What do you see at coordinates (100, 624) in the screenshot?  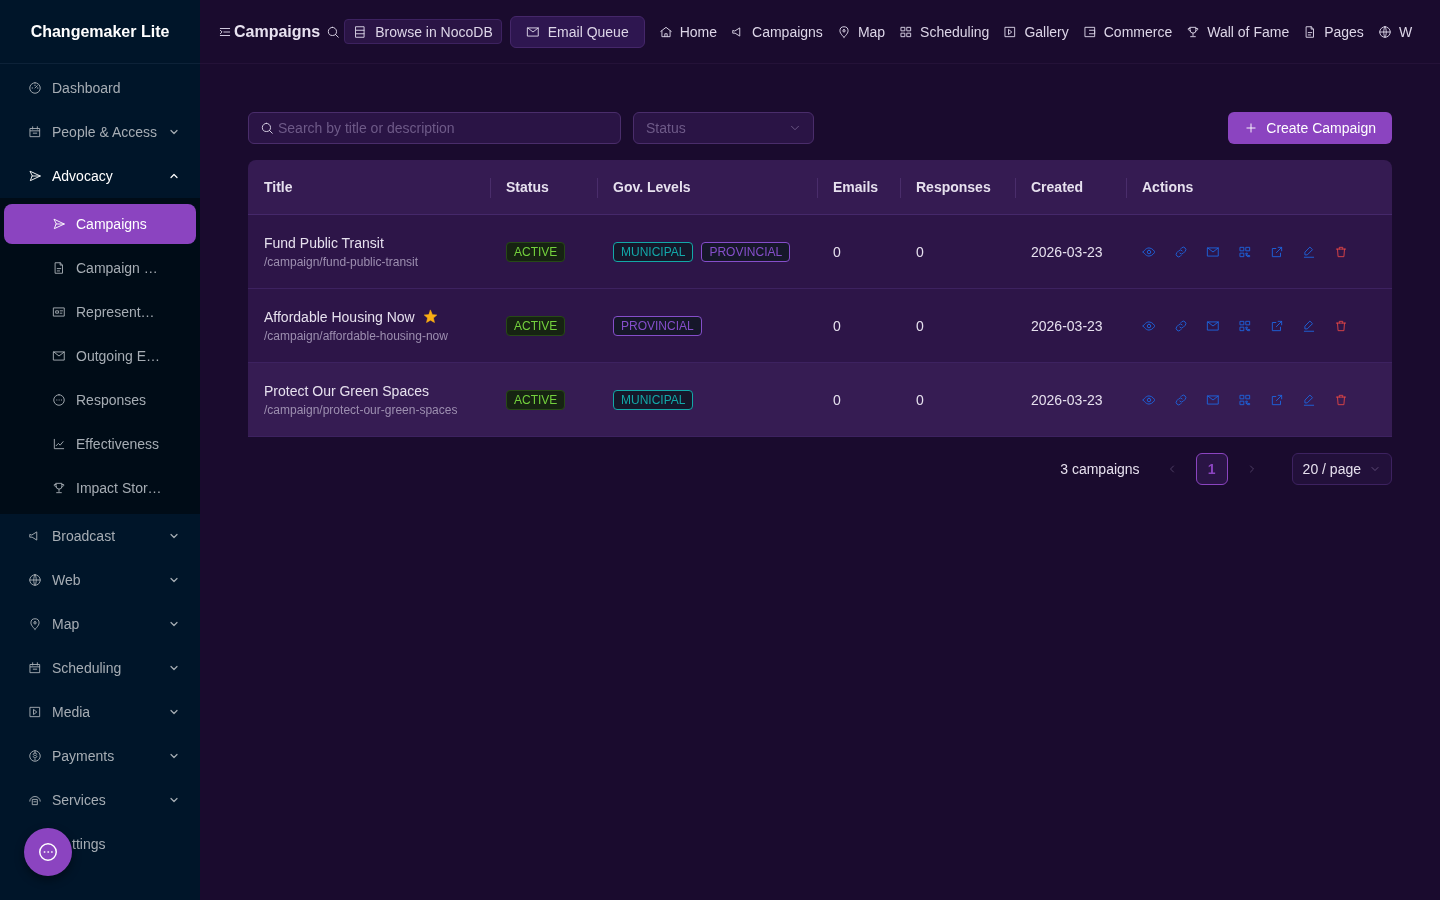 I see `sidebar-item: Map` at bounding box center [100, 624].